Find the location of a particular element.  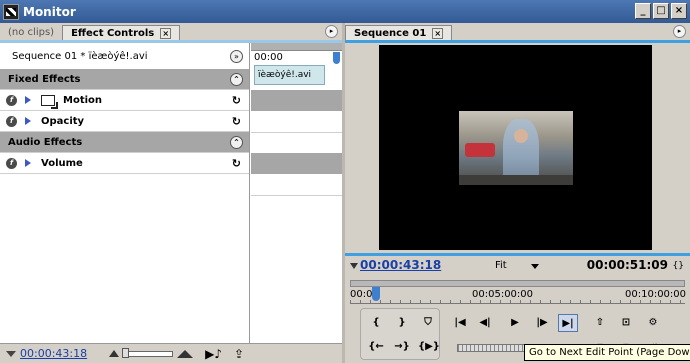

left-tab-bar: (no clips) Effect Controls × ▸ is located at coordinates (171, 31).